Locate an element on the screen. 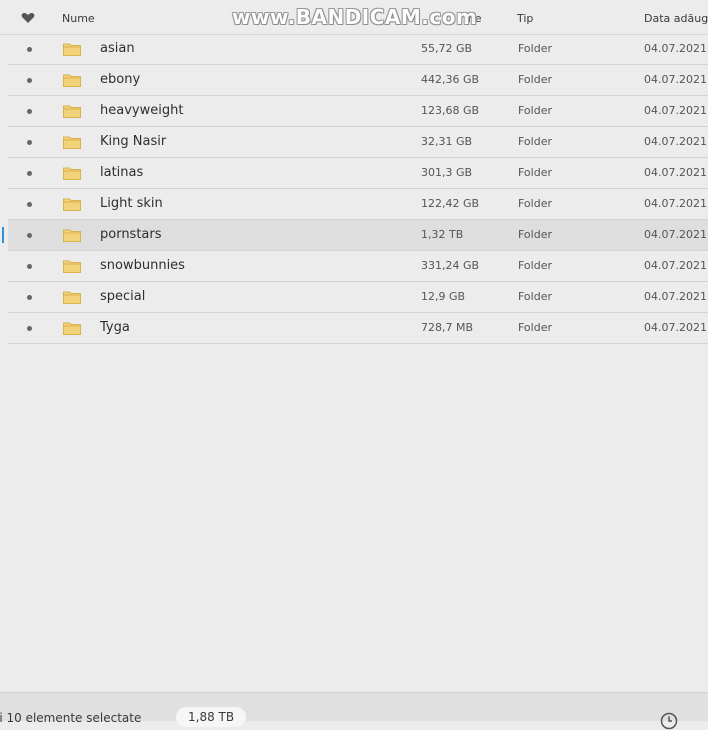  file-size: 1,32 TB is located at coordinates (442, 234).